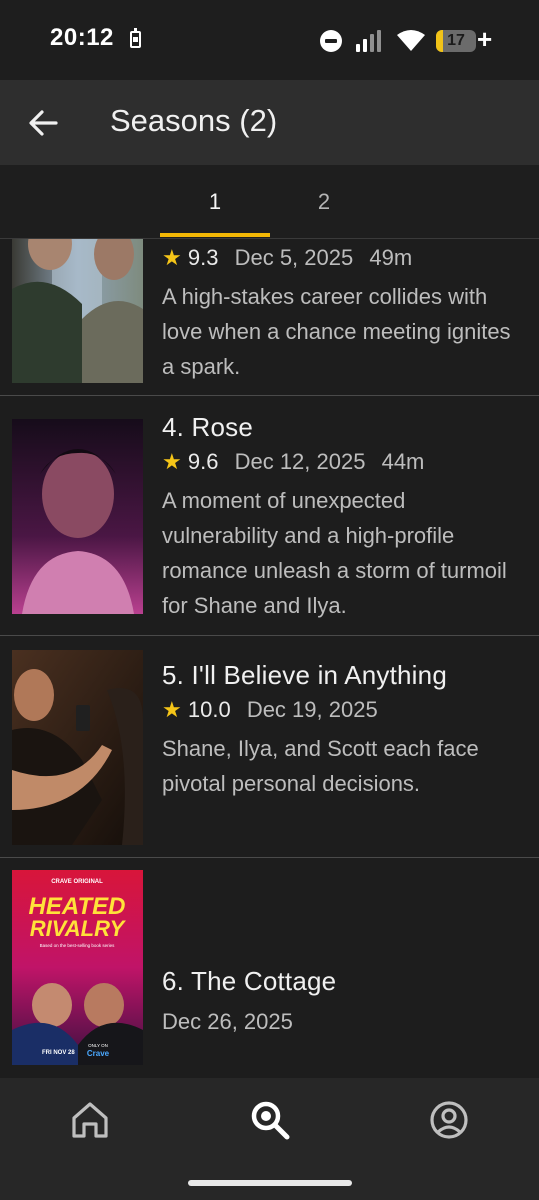 This screenshot has height=1200, width=539. What do you see at coordinates (98, 1045) in the screenshot?
I see `poster-only-on: ONLY ON` at bounding box center [98, 1045].